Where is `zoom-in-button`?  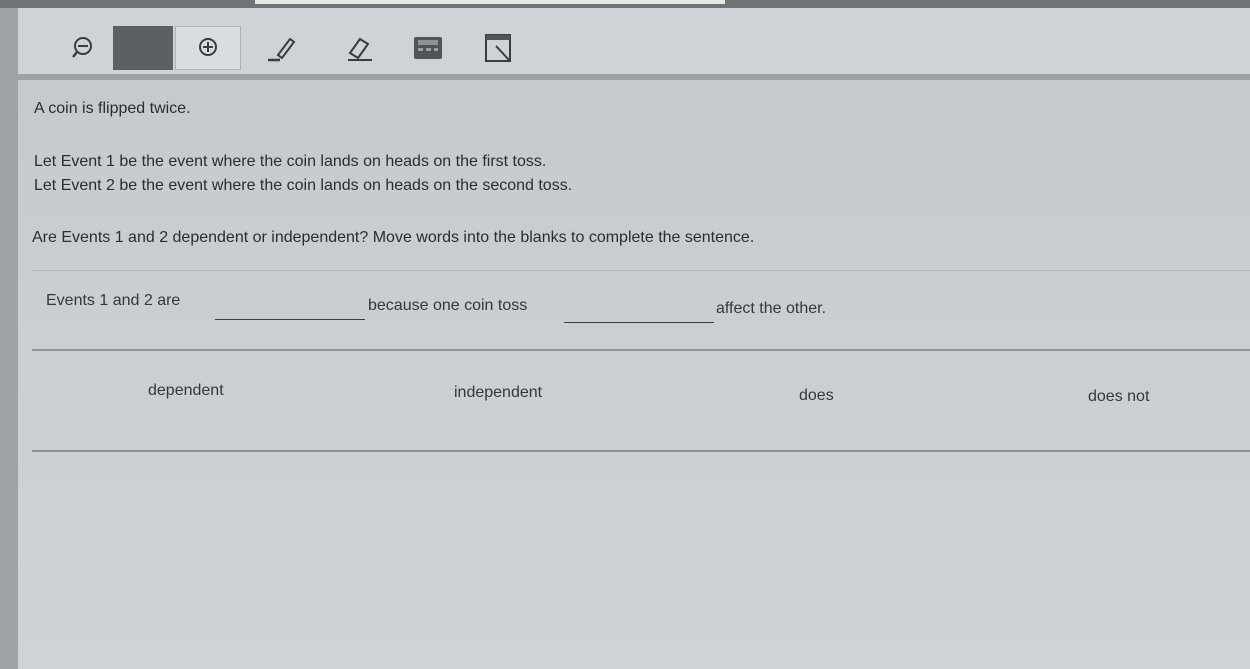 zoom-in-button is located at coordinates (208, 48).